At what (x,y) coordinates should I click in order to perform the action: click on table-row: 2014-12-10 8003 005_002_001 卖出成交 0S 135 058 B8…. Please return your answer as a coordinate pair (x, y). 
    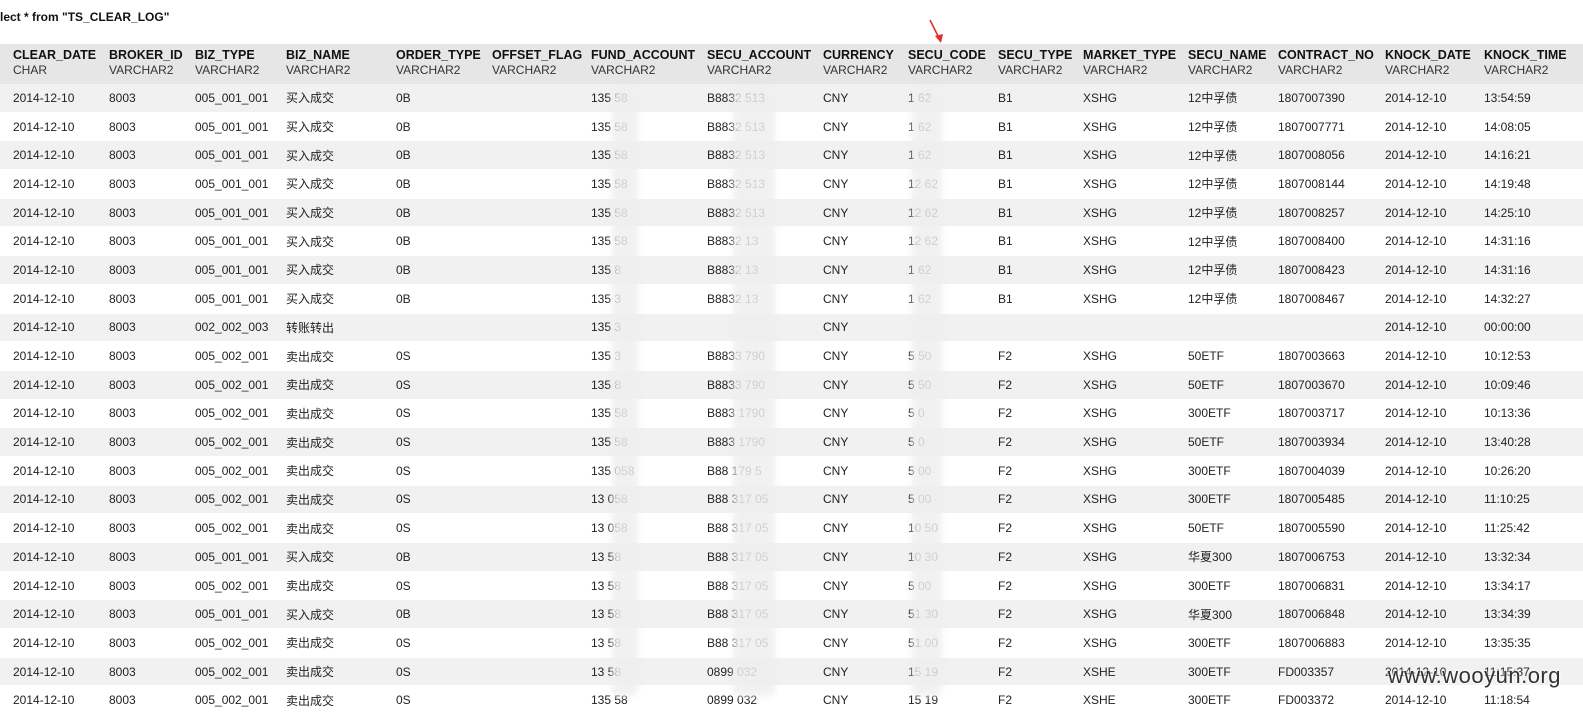
    Looking at the image, I should click on (791, 471).